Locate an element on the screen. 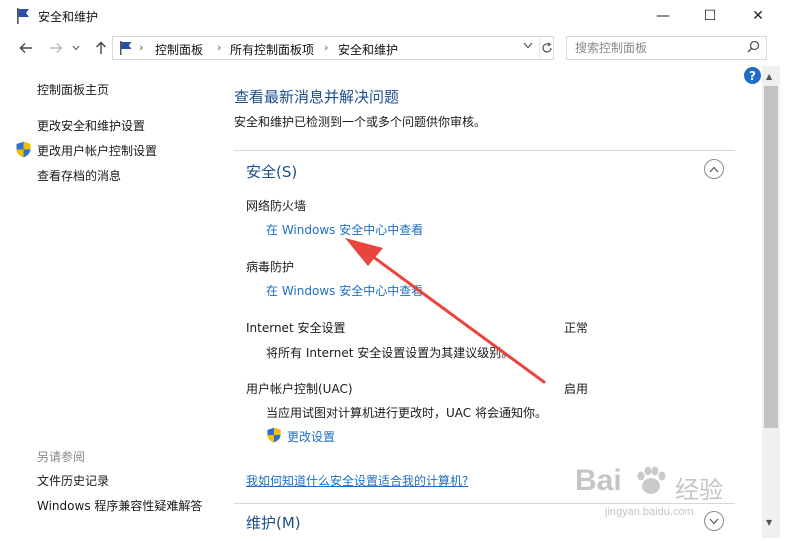 Image resolution: width=787 pixels, height=541 pixels. refresh-icon is located at coordinates (547, 47).